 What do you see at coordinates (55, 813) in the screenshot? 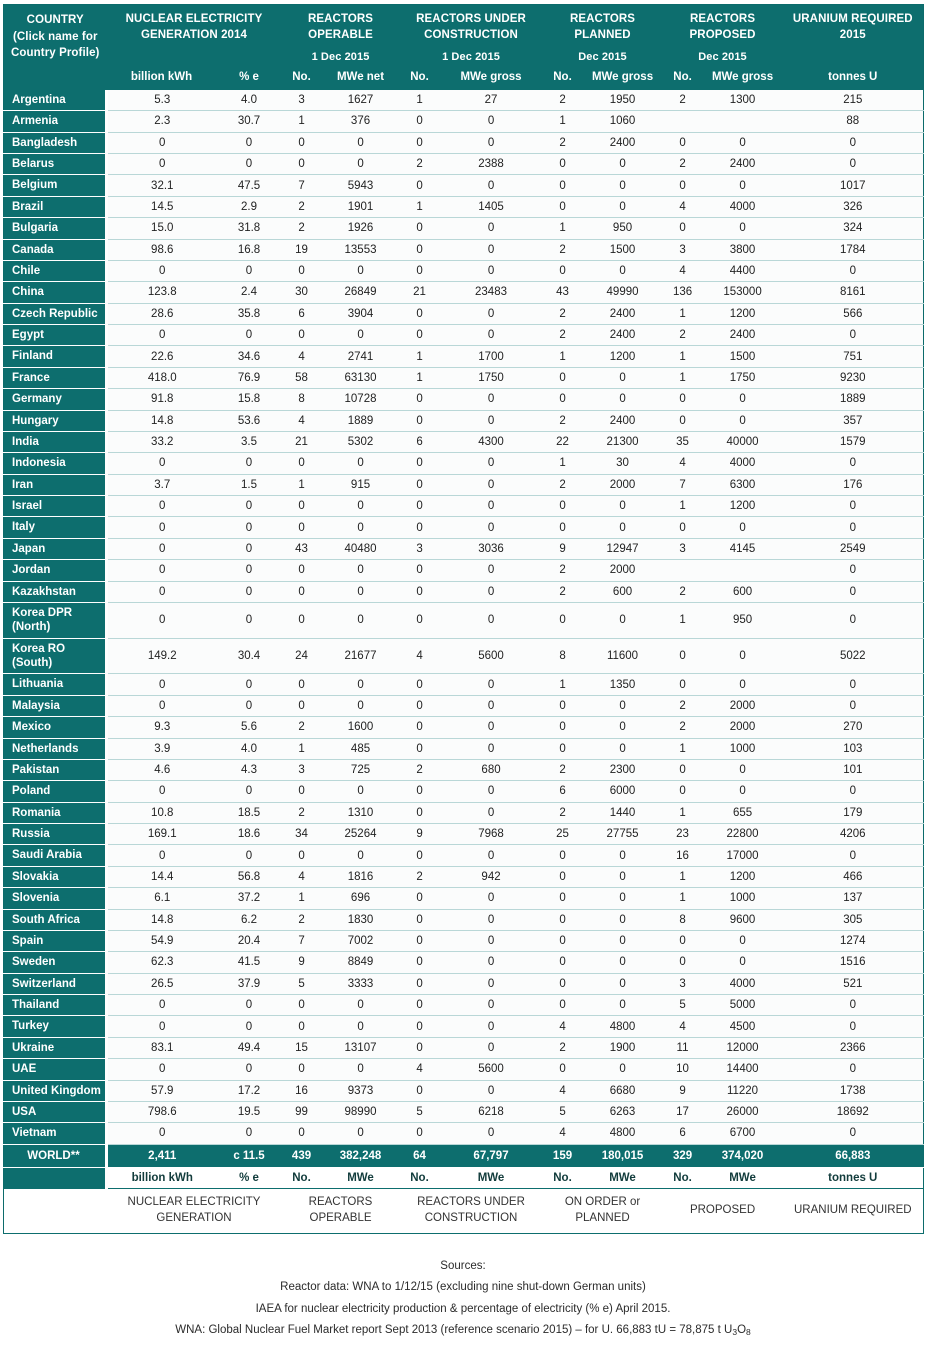
I see `country-cell: Romania` at bounding box center [55, 813].